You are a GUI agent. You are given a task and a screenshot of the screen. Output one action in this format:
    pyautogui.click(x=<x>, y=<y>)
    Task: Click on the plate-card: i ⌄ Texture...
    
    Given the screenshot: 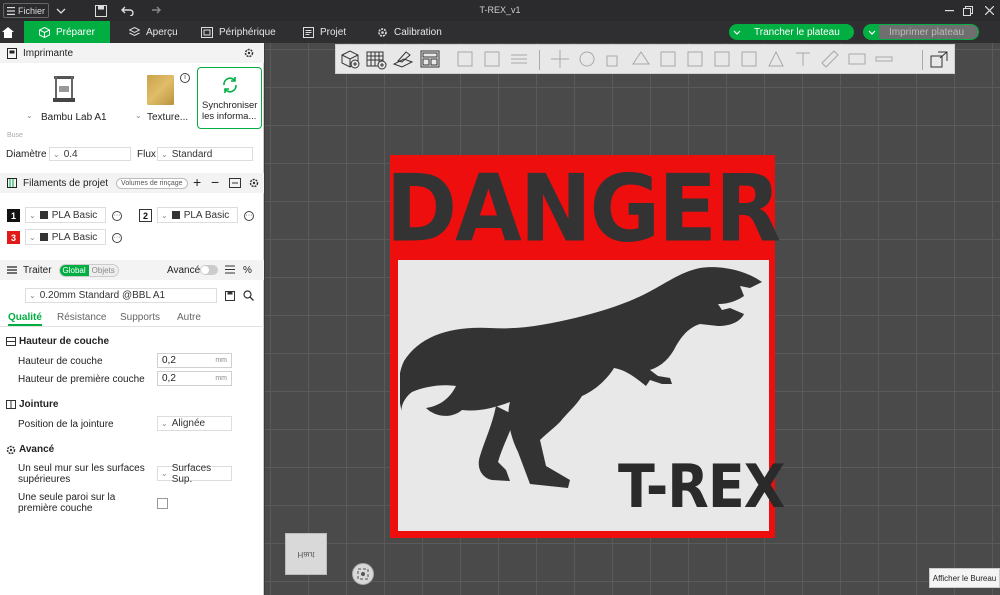 What is the action you would take?
    pyautogui.click(x=161, y=98)
    